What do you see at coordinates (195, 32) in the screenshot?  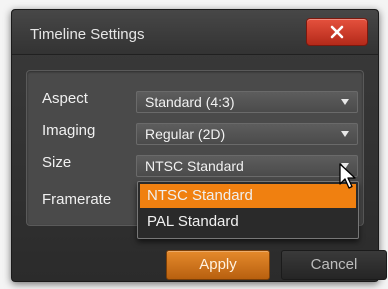 I see `title-bar: Timeline Settings` at bounding box center [195, 32].